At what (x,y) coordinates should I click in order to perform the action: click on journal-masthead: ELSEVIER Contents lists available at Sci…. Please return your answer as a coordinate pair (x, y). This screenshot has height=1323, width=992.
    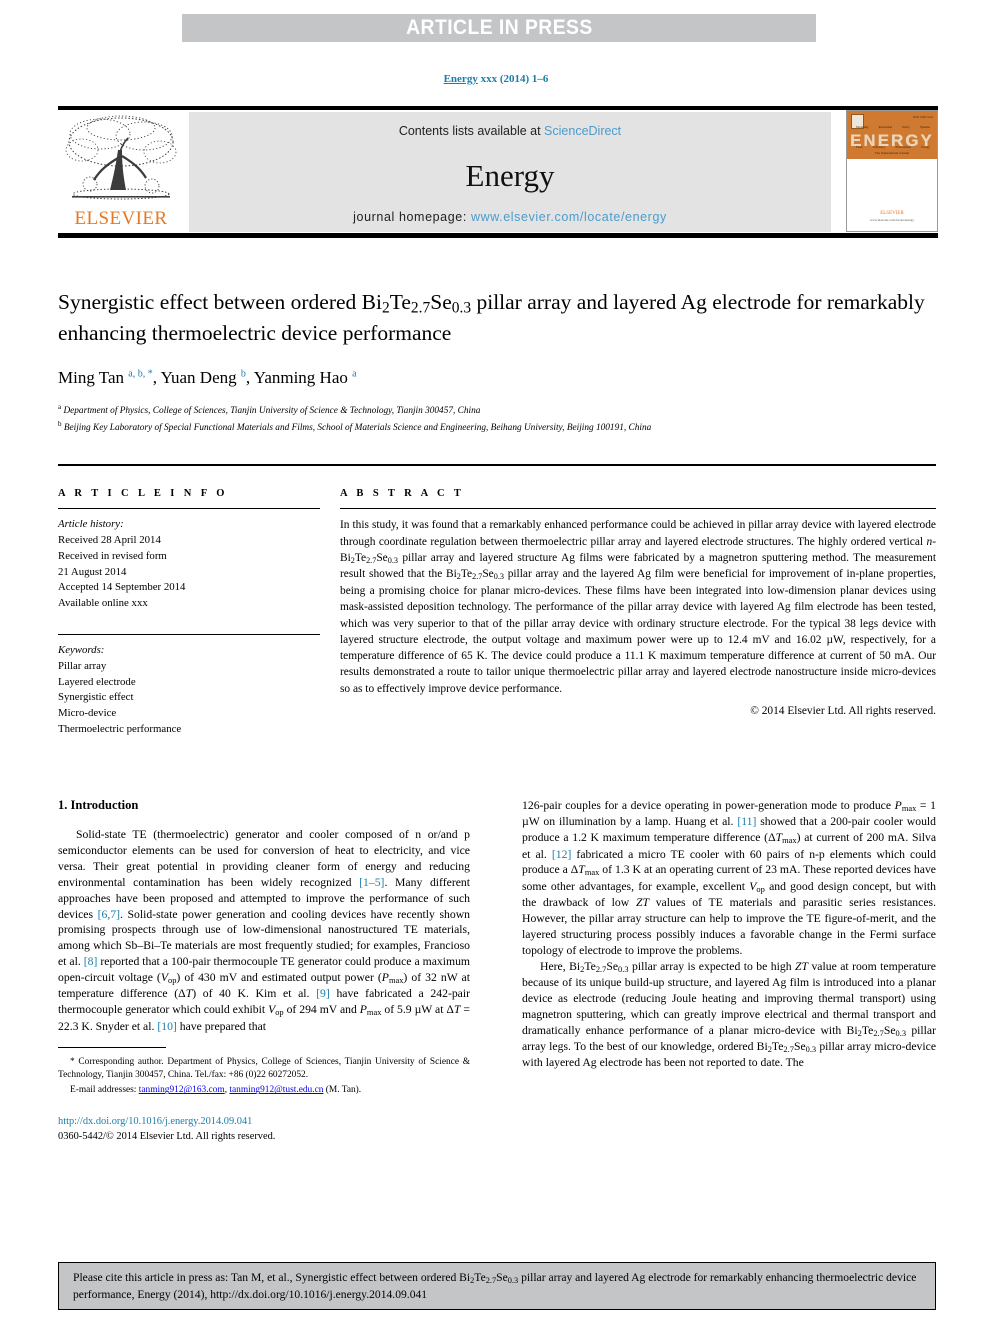
    Looking at the image, I should click on (498, 172).